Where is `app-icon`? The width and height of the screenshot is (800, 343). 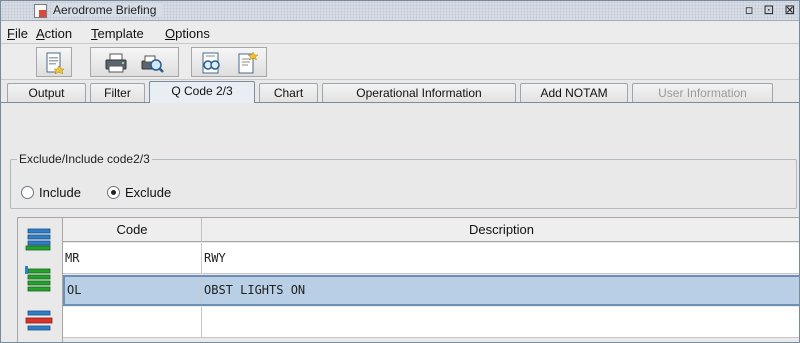 app-icon is located at coordinates (40, 11).